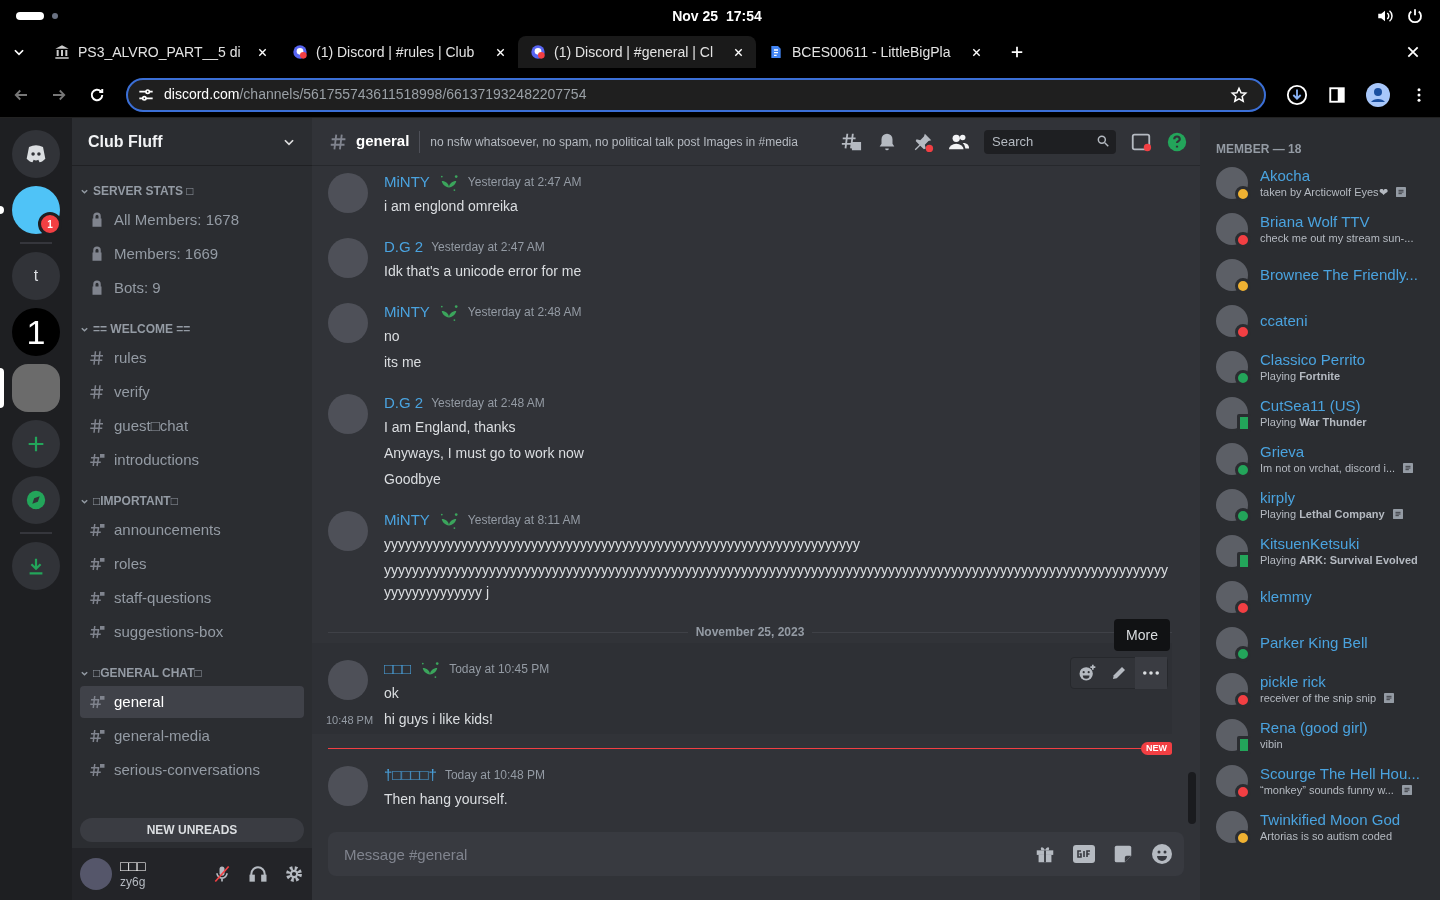  What do you see at coordinates (192, 632) in the screenshot?
I see `channel-item: suggestions-box` at bounding box center [192, 632].